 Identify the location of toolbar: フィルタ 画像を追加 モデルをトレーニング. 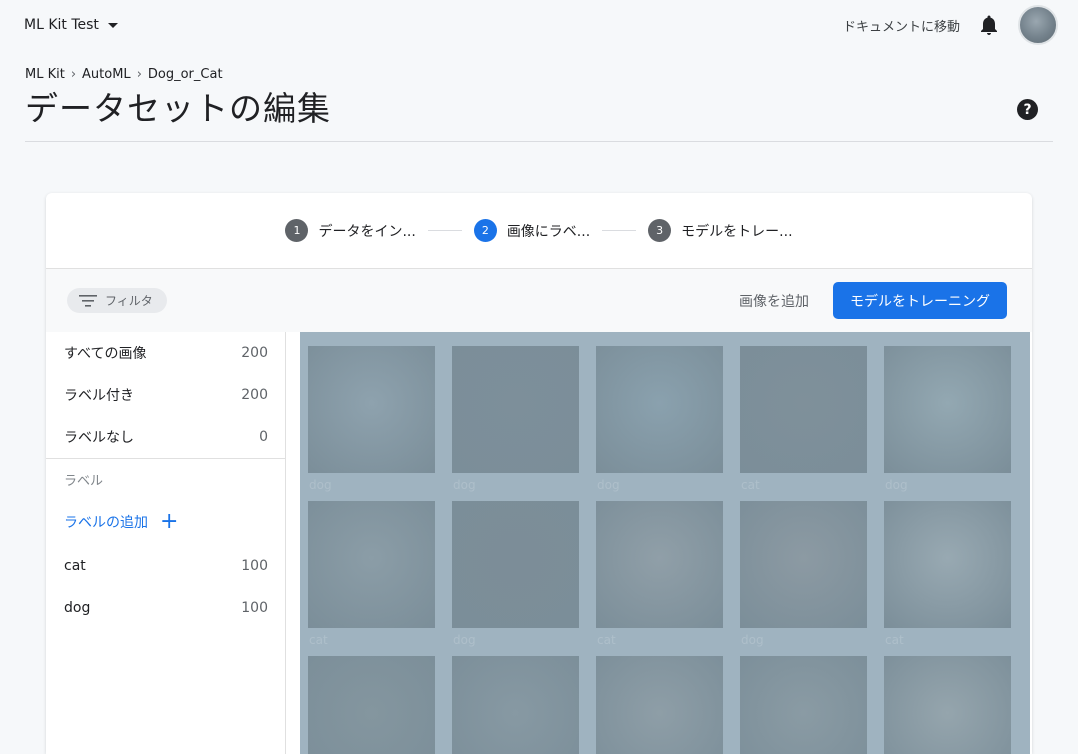
(539, 300).